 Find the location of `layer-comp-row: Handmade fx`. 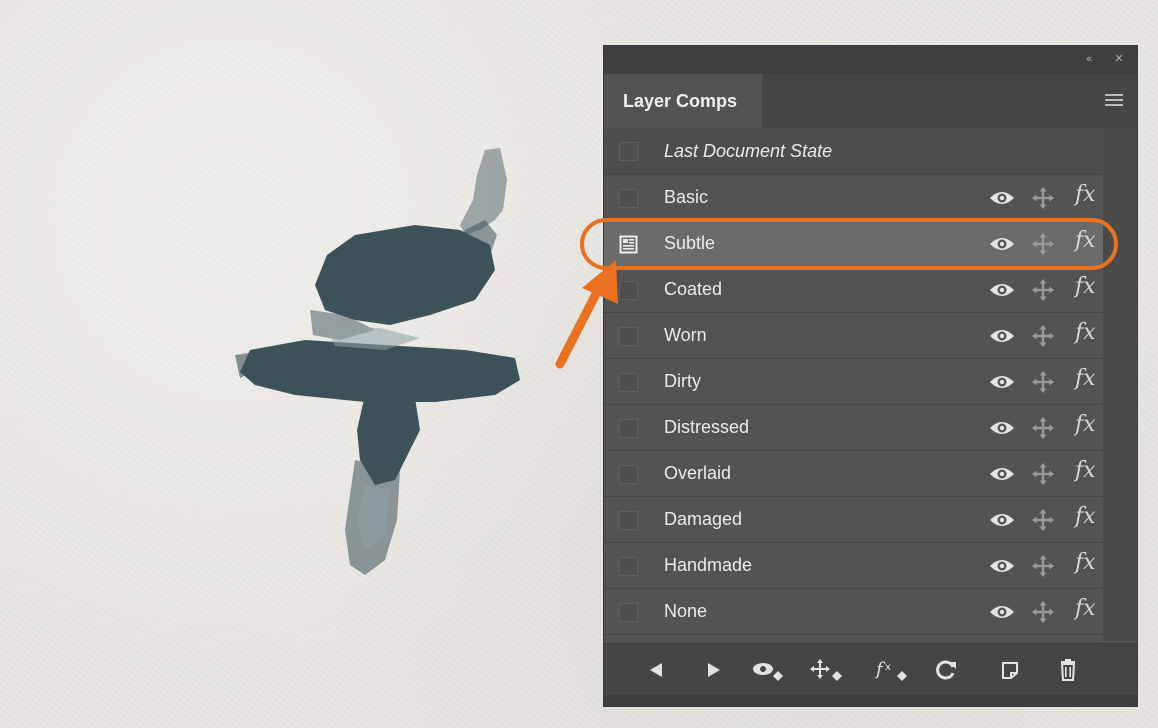

layer-comp-row: Handmade fx is located at coordinates (853, 566).